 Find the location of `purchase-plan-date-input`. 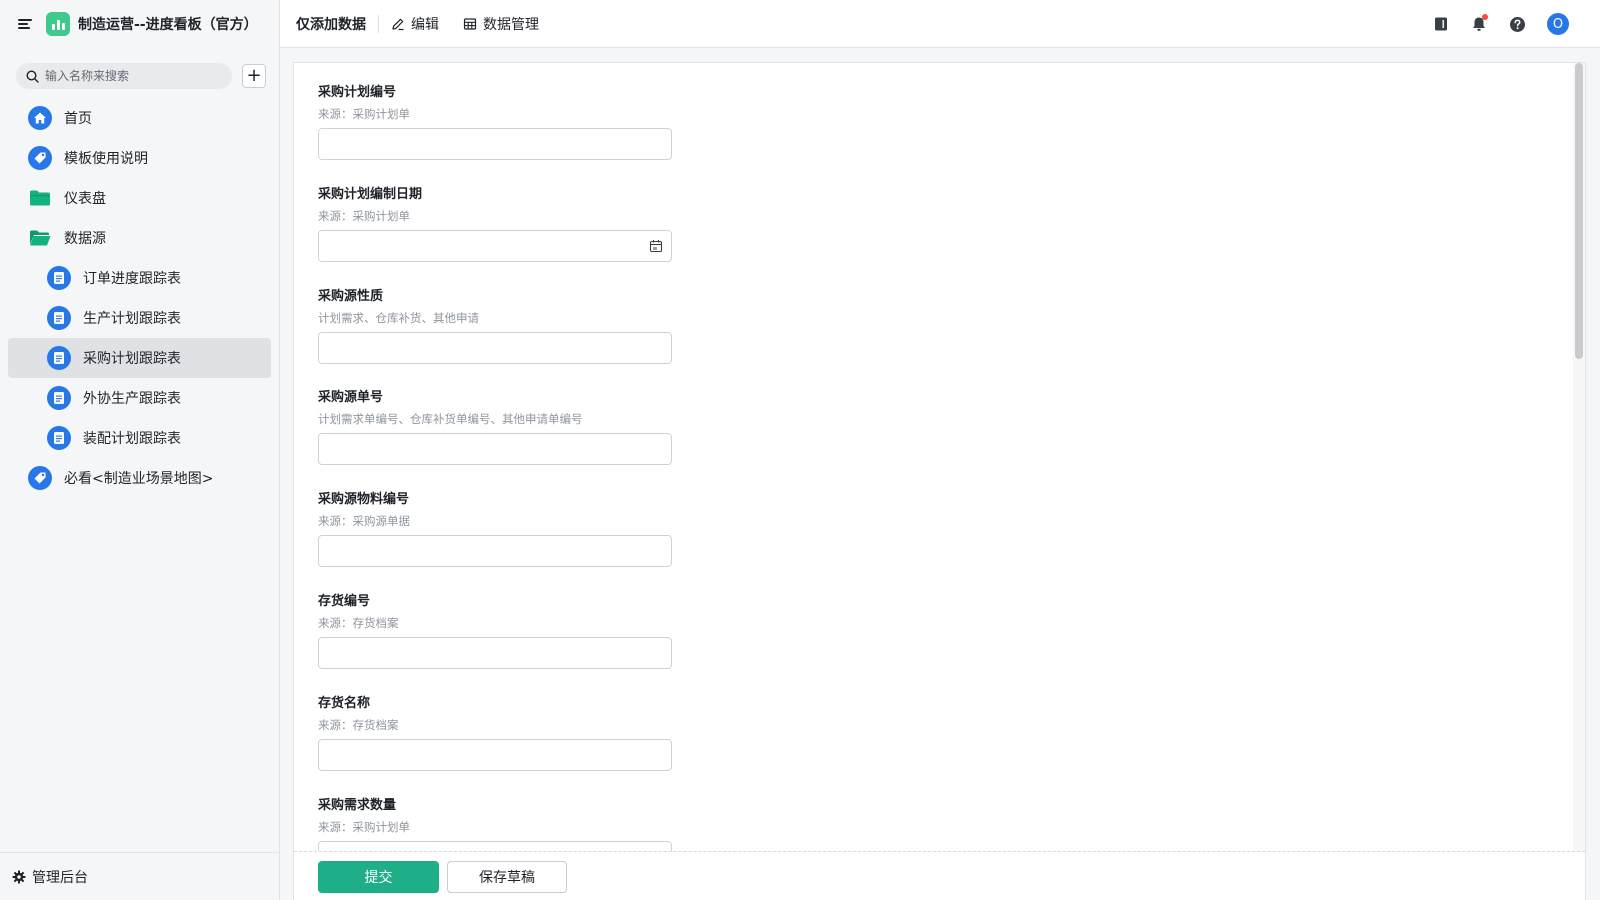

purchase-plan-date-input is located at coordinates (495, 246).